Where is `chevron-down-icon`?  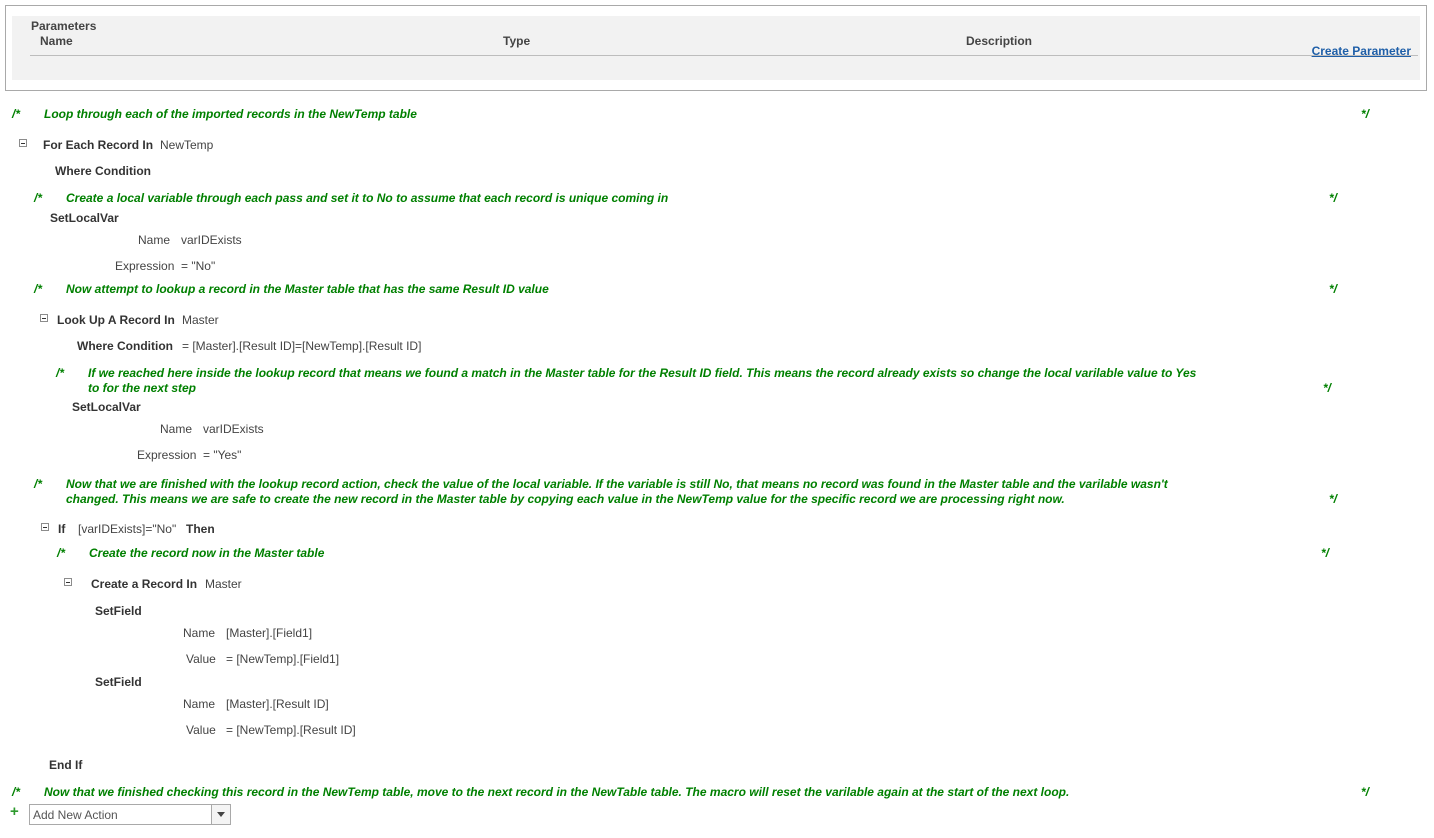 chevron-down-icon is located at coordinates (220, 814).